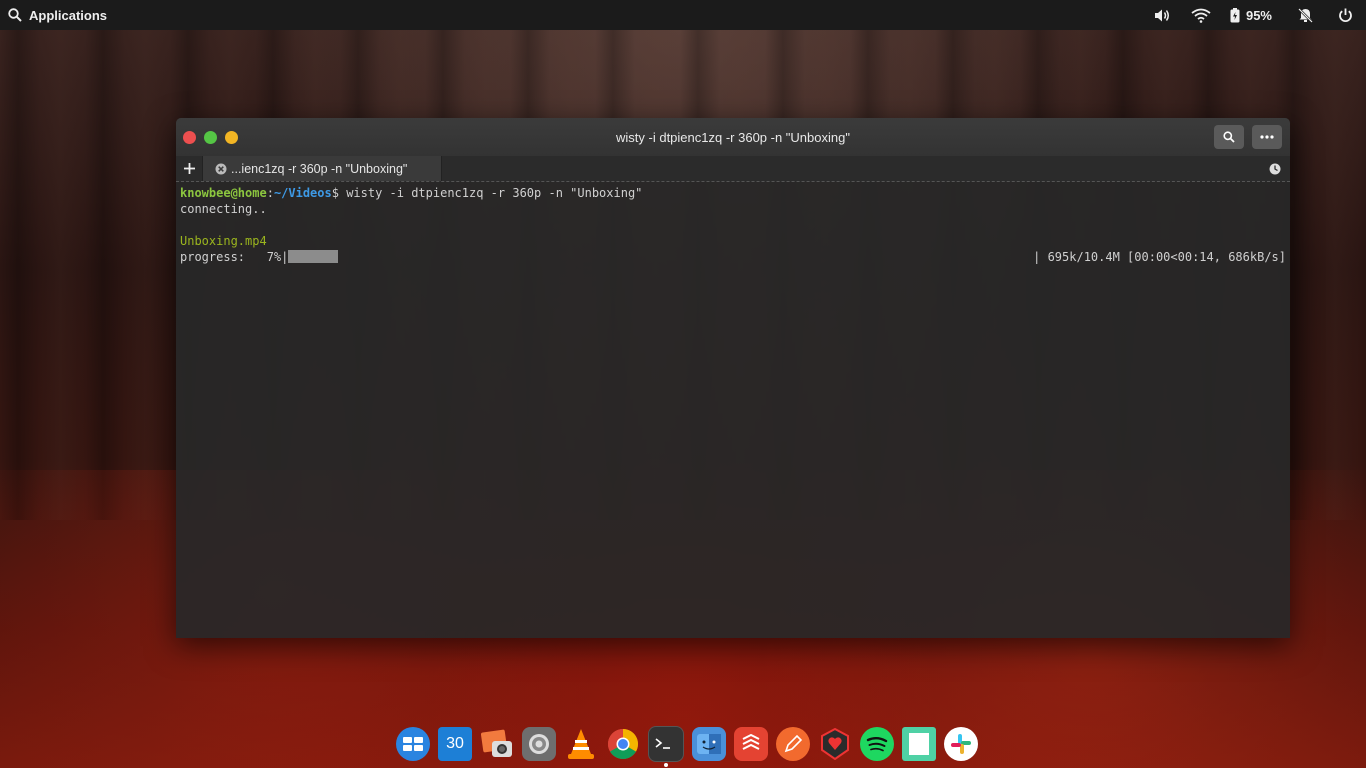  What do you see at coordinates (662, 743) in the screenshot?
I see `terminal-icon` at bounding box center [662, 743].